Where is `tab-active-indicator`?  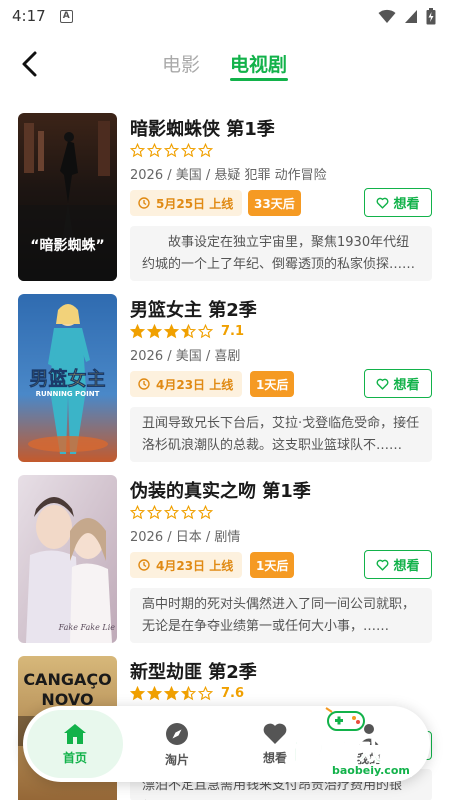 tab-active-indicator is located at coordinates (259, 79).